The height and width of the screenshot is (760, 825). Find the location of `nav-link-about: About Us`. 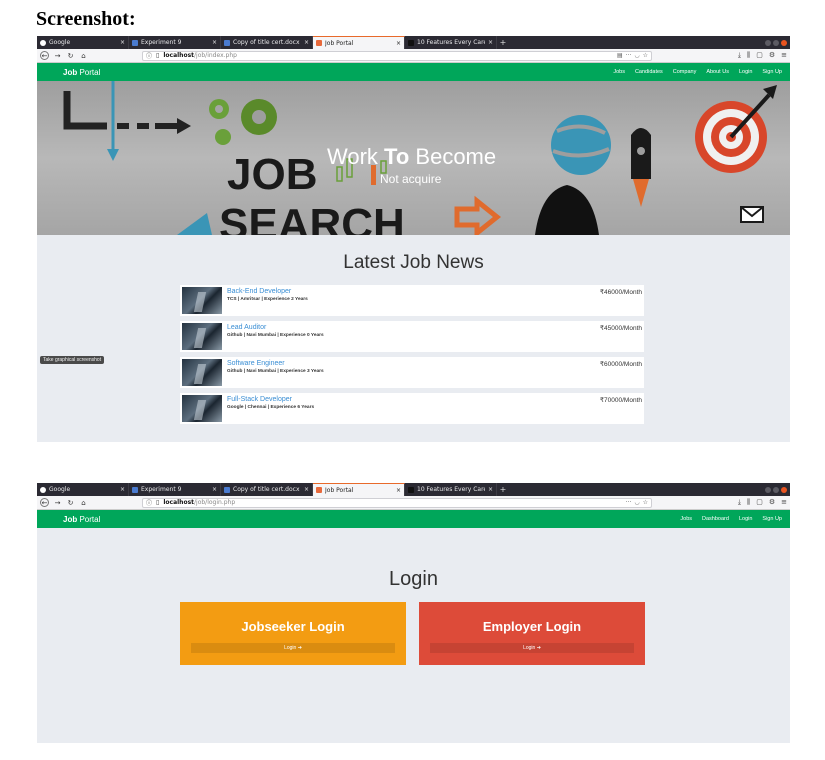

nav-link-about: About Us is located at coordinates (717, 72).